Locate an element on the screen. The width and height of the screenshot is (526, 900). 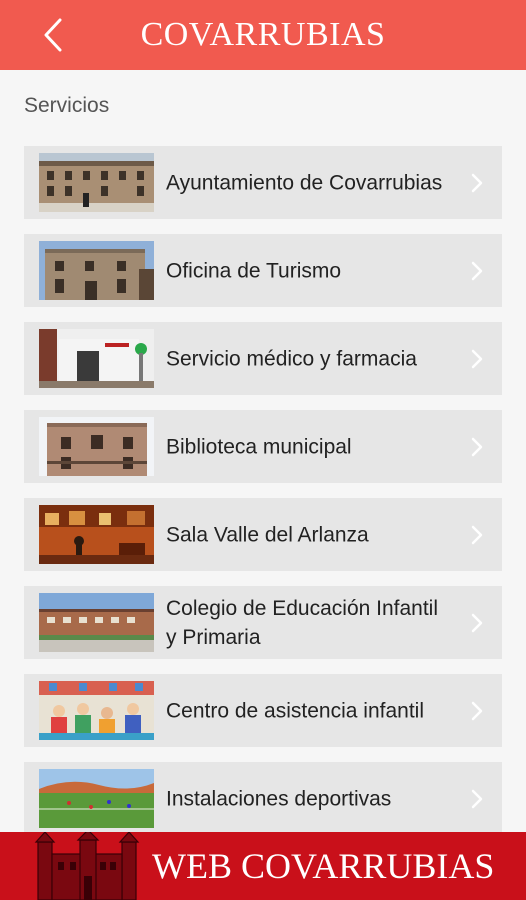
servicio-medico-photo is located at coordinates (96, 358).